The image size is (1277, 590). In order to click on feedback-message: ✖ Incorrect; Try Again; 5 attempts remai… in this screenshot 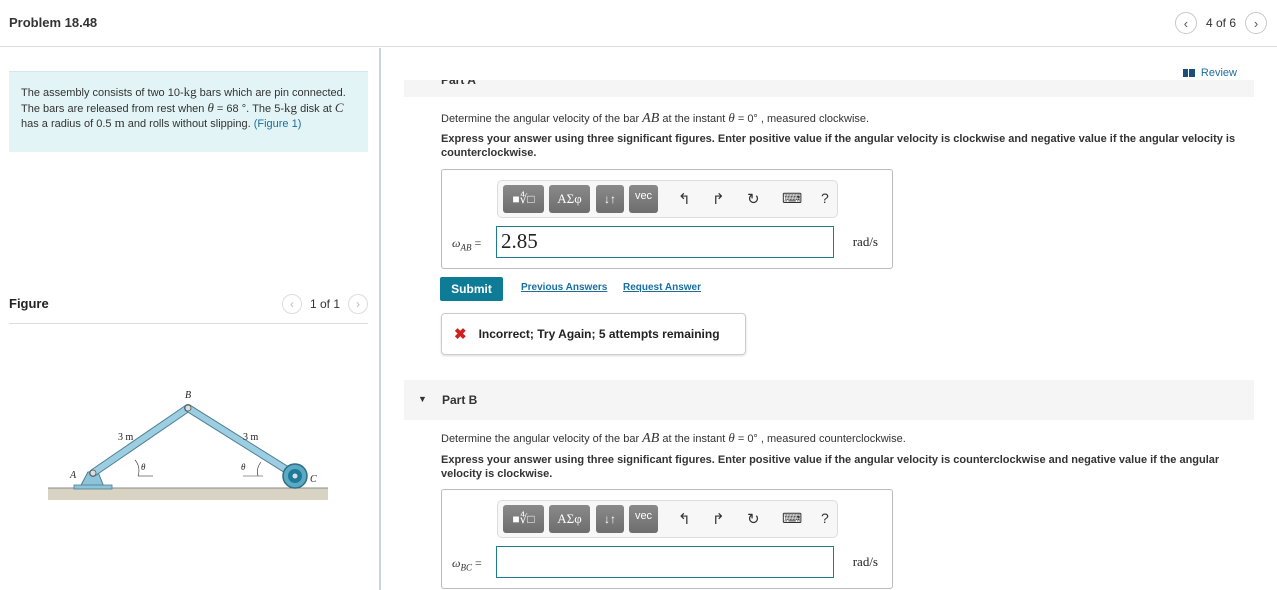, I will do `click(593, 334)`.